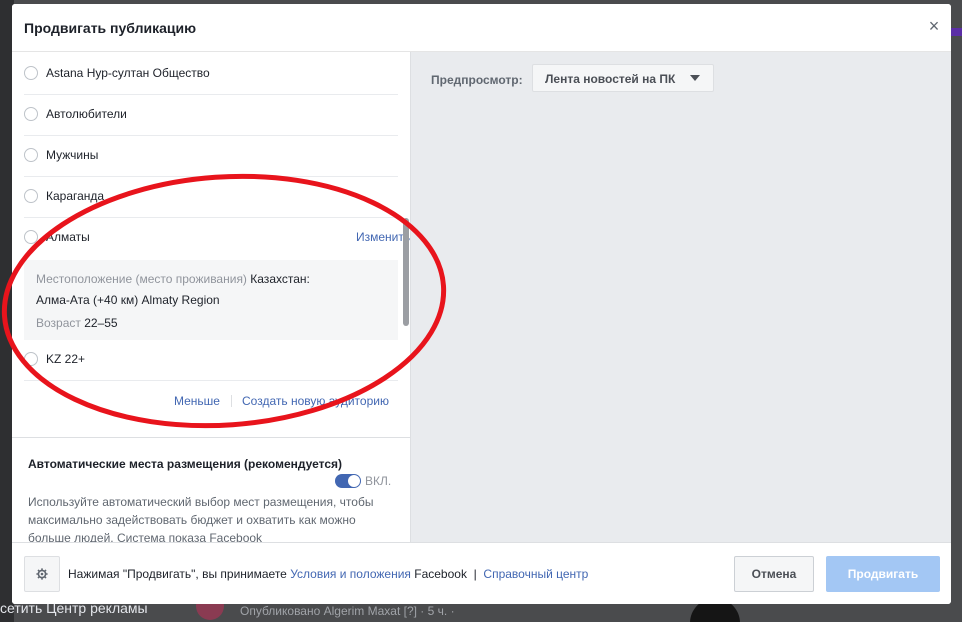 The height and width of the screenshot is (622, 962). I want to click on location-country: Казахстан:, so click(280, 279).